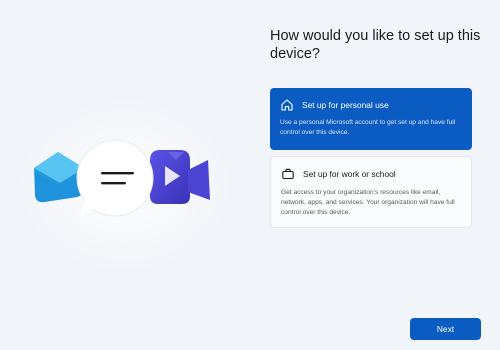  I want to click on home-icon, so click(287, 105).